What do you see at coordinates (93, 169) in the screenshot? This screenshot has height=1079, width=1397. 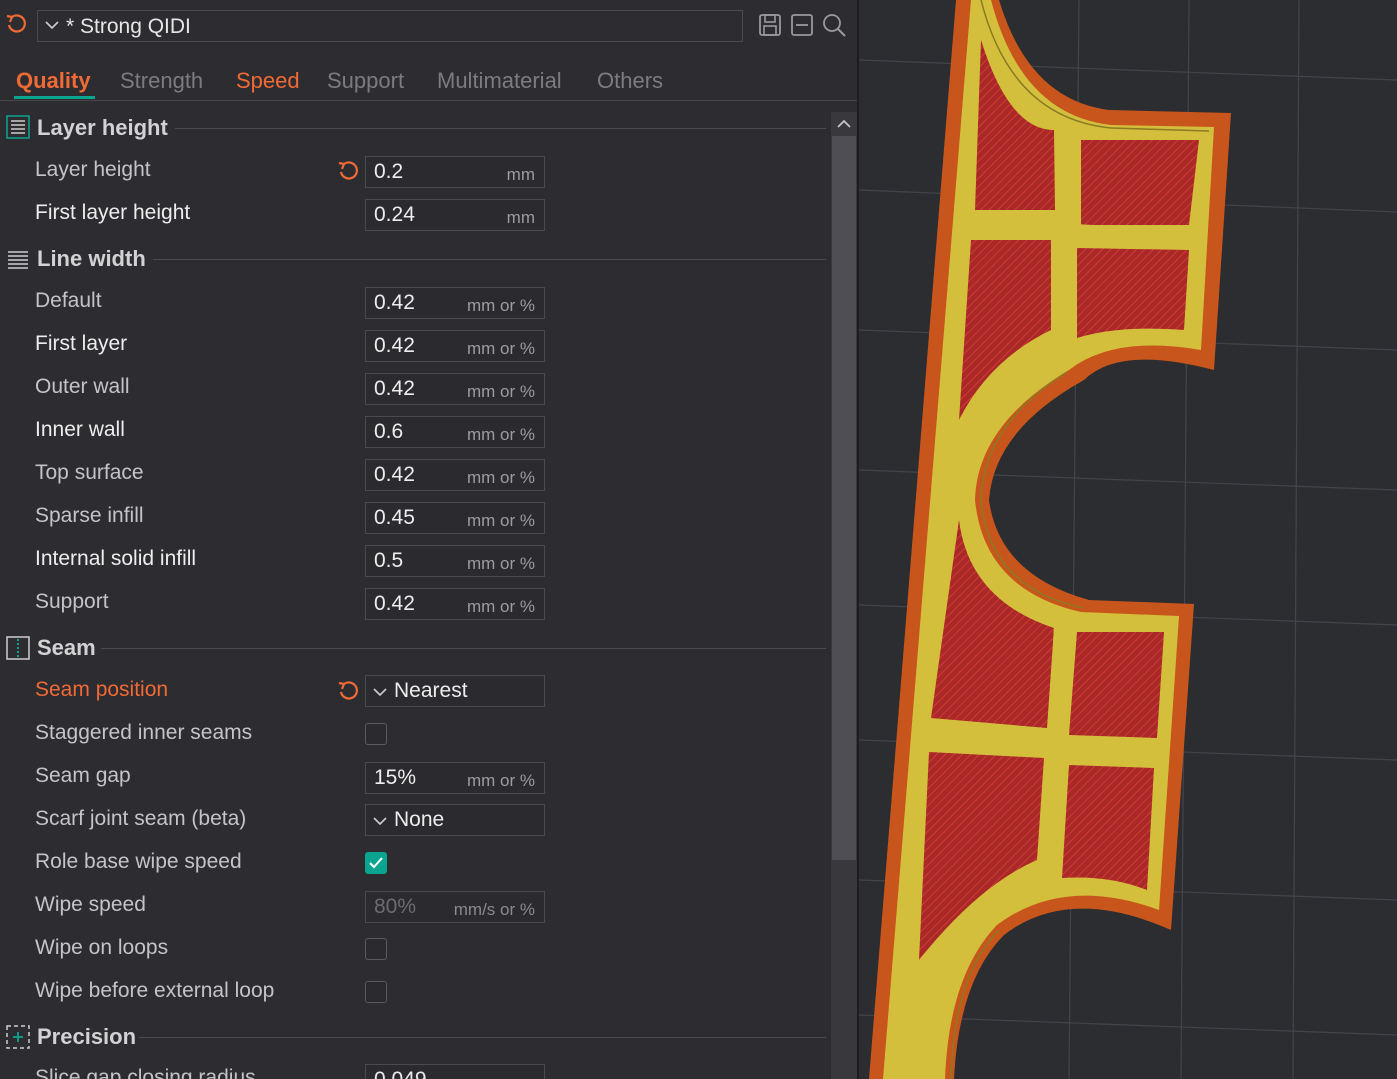 I see `layer-height-label: Layer height` at bounding box center [93, 169].